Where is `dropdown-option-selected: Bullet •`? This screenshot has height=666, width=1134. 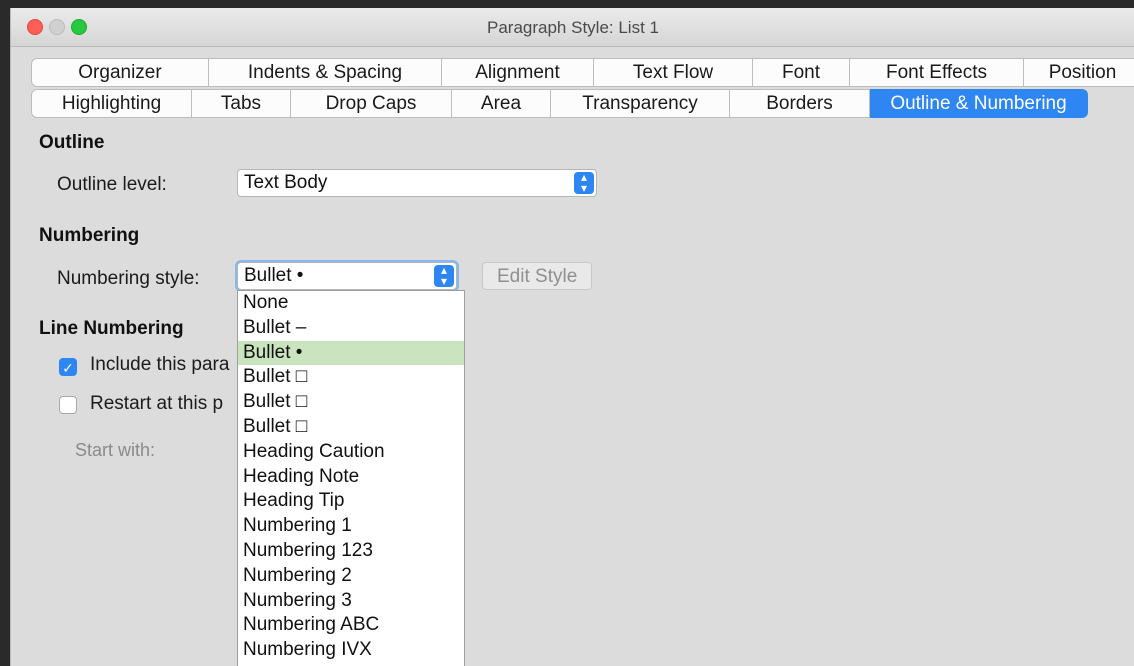 dropdown-option-selected: Bullet • is located at coordinates (351, 353).